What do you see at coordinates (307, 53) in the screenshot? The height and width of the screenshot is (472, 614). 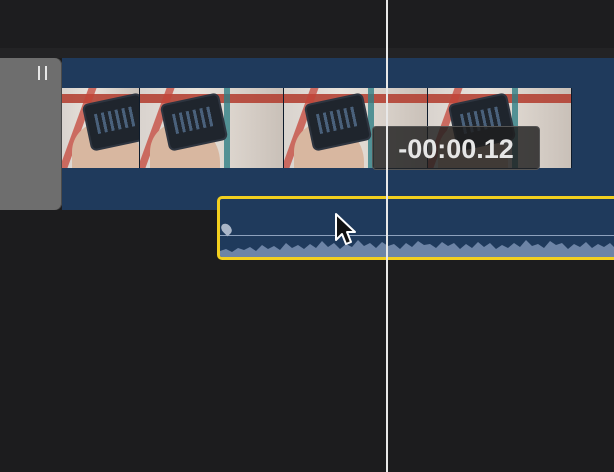 I see `timeline-divider` at bounding box center [307, 53].